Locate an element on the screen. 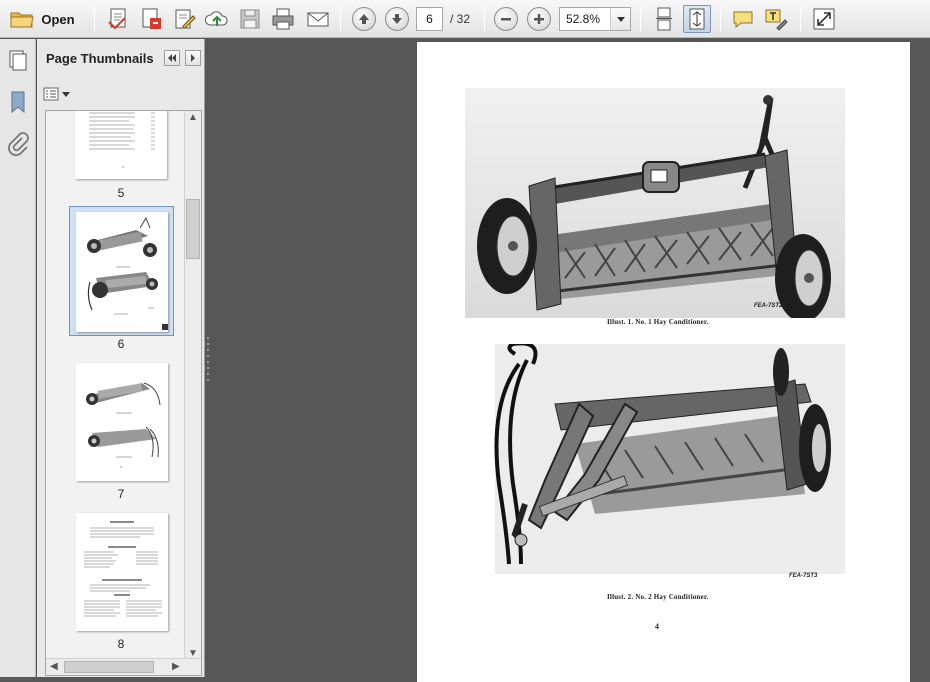 This screenshot has width=930, height=682. zoom-value: 52.8% is located at coordinates (583, 19).